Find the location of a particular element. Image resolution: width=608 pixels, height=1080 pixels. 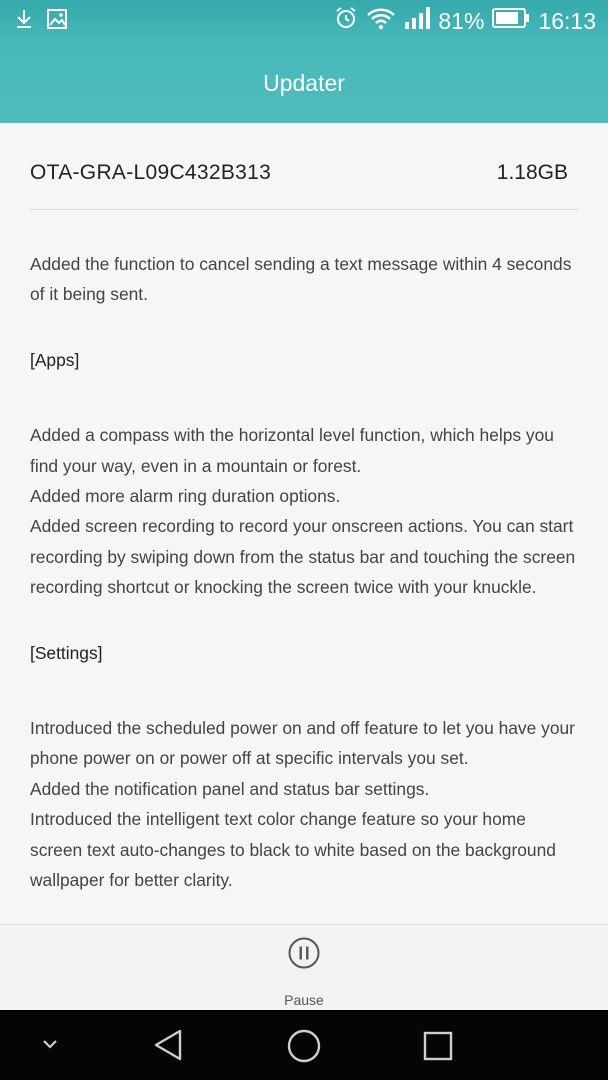

clock: 16:13 is located at coordinates (567, 21).